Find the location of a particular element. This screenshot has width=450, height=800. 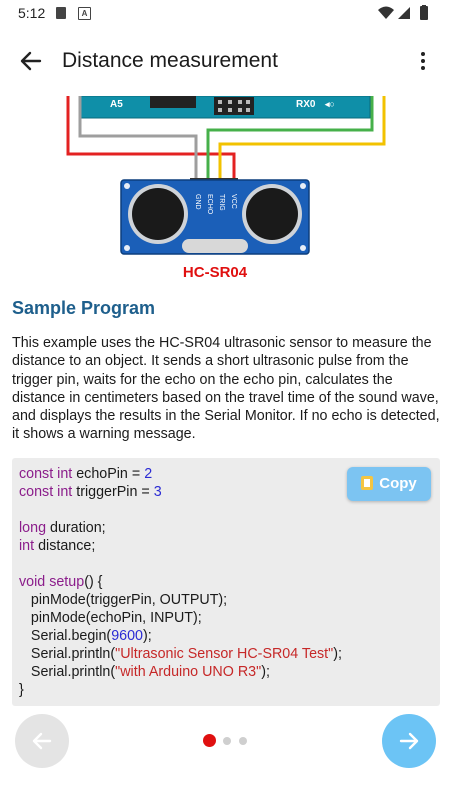

code-line: long duration; is located at coordinates (180, 528).